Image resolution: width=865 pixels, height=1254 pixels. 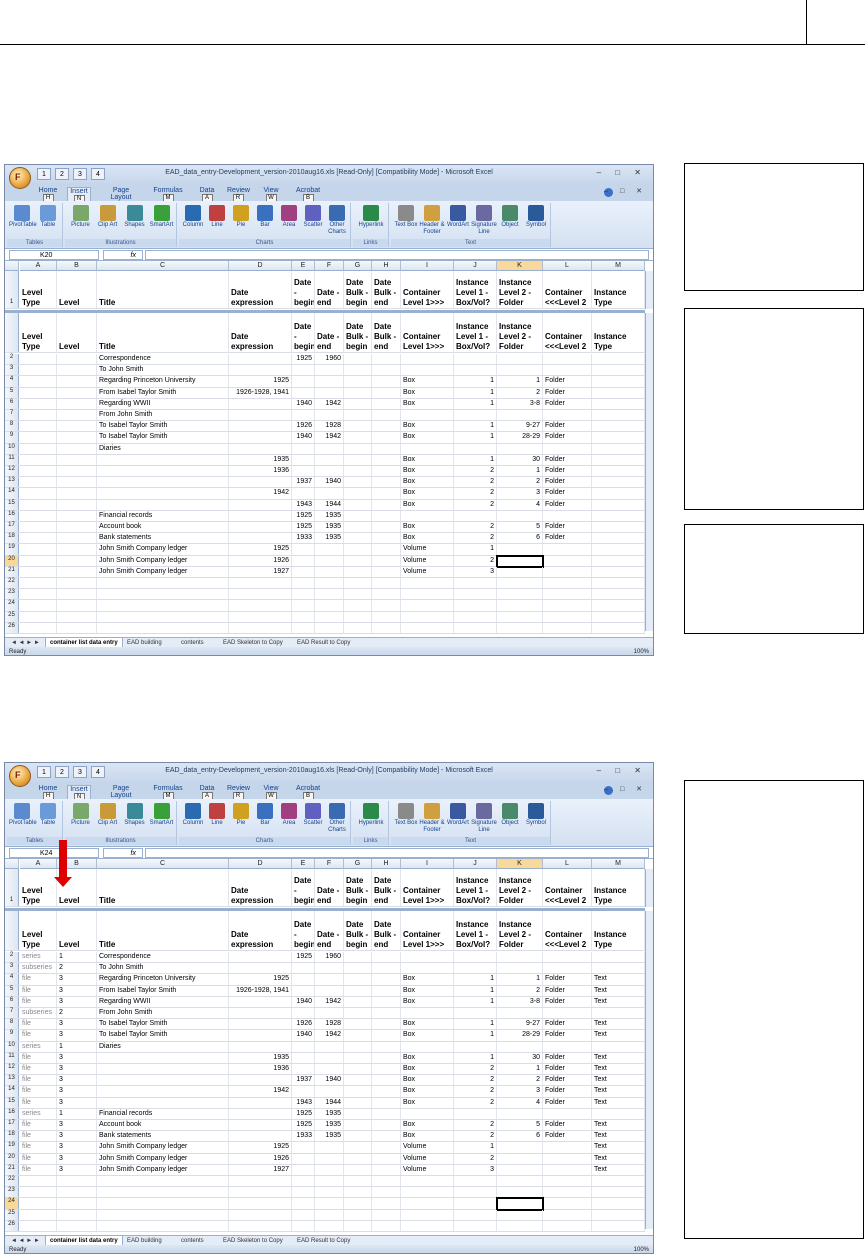 I want to click on tab-review: Review R, so click(x=238, y=194).